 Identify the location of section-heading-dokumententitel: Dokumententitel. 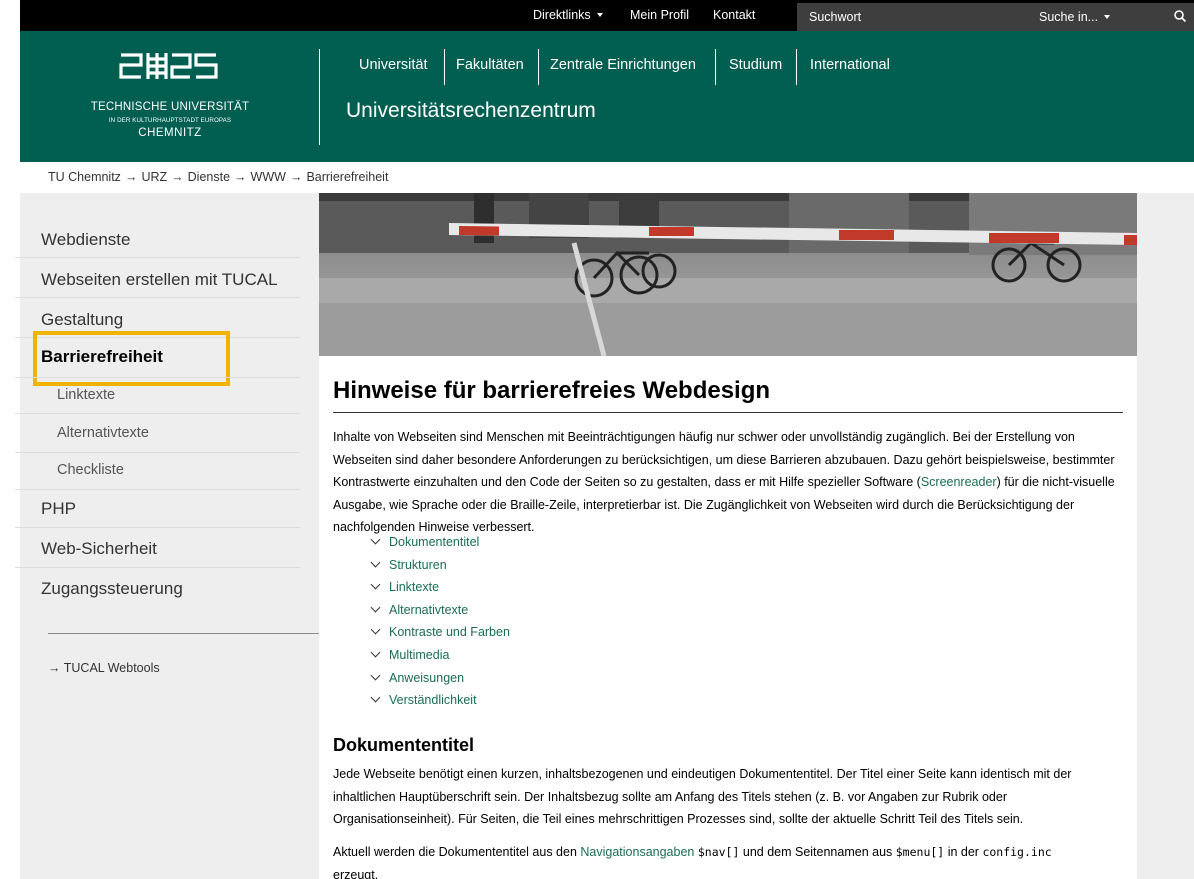
(404, 745).